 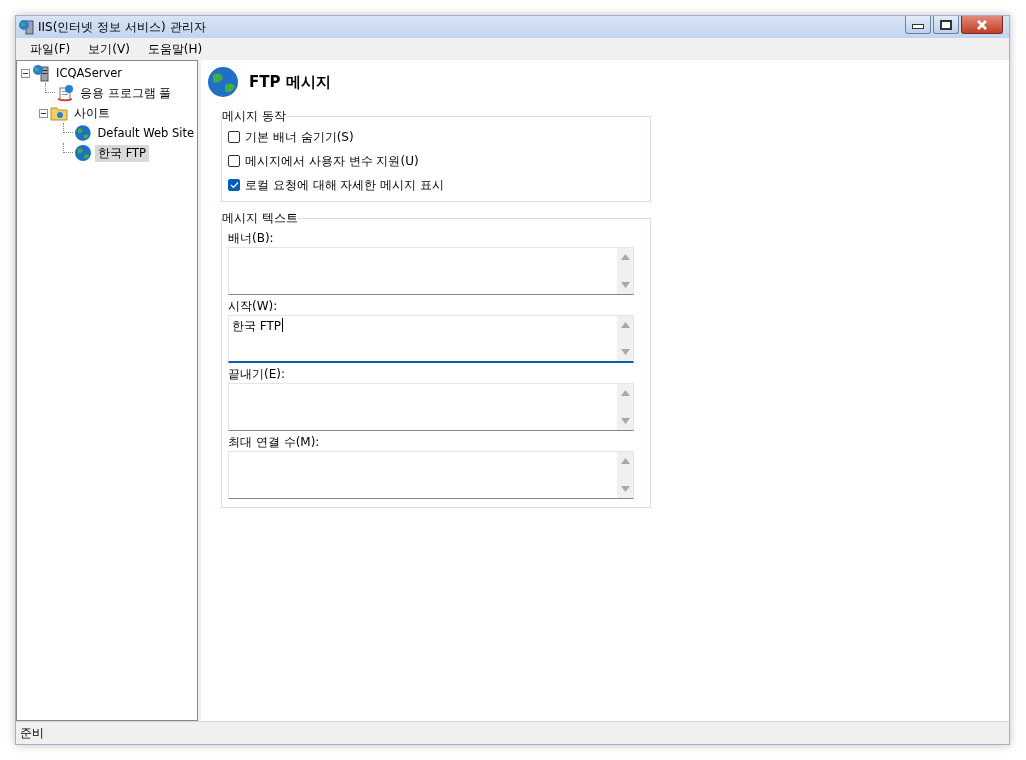 What do you see at coordinates (918, 25) in the screenshot?
I see `minimize-button` at bounding box center [918, 25].